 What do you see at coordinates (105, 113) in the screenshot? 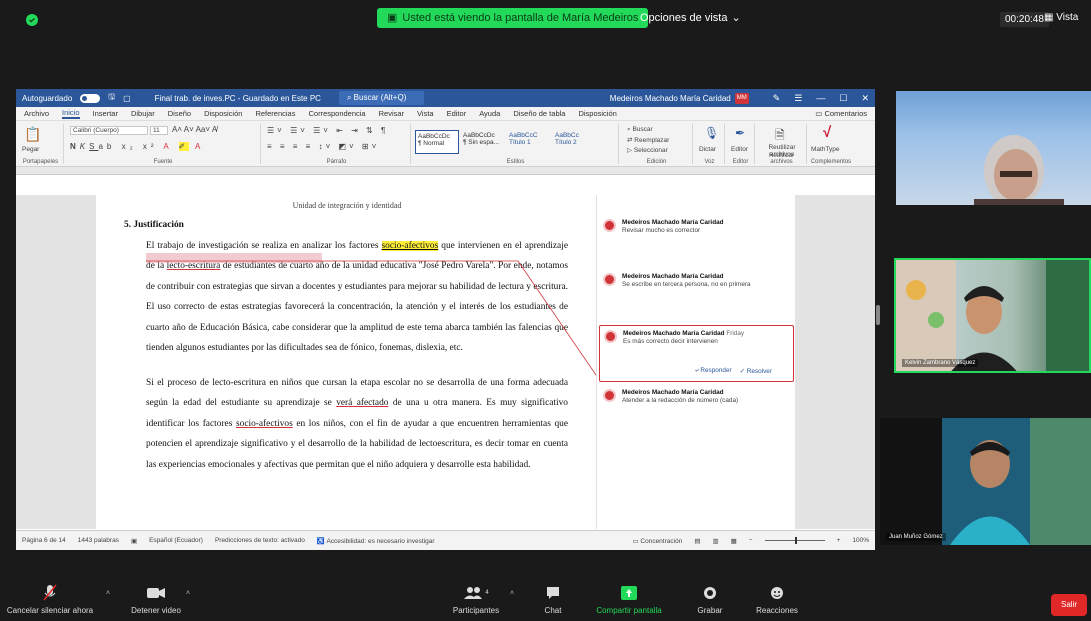
I see `ribbon-tab: Insertar` at bounding box center [105, 113].